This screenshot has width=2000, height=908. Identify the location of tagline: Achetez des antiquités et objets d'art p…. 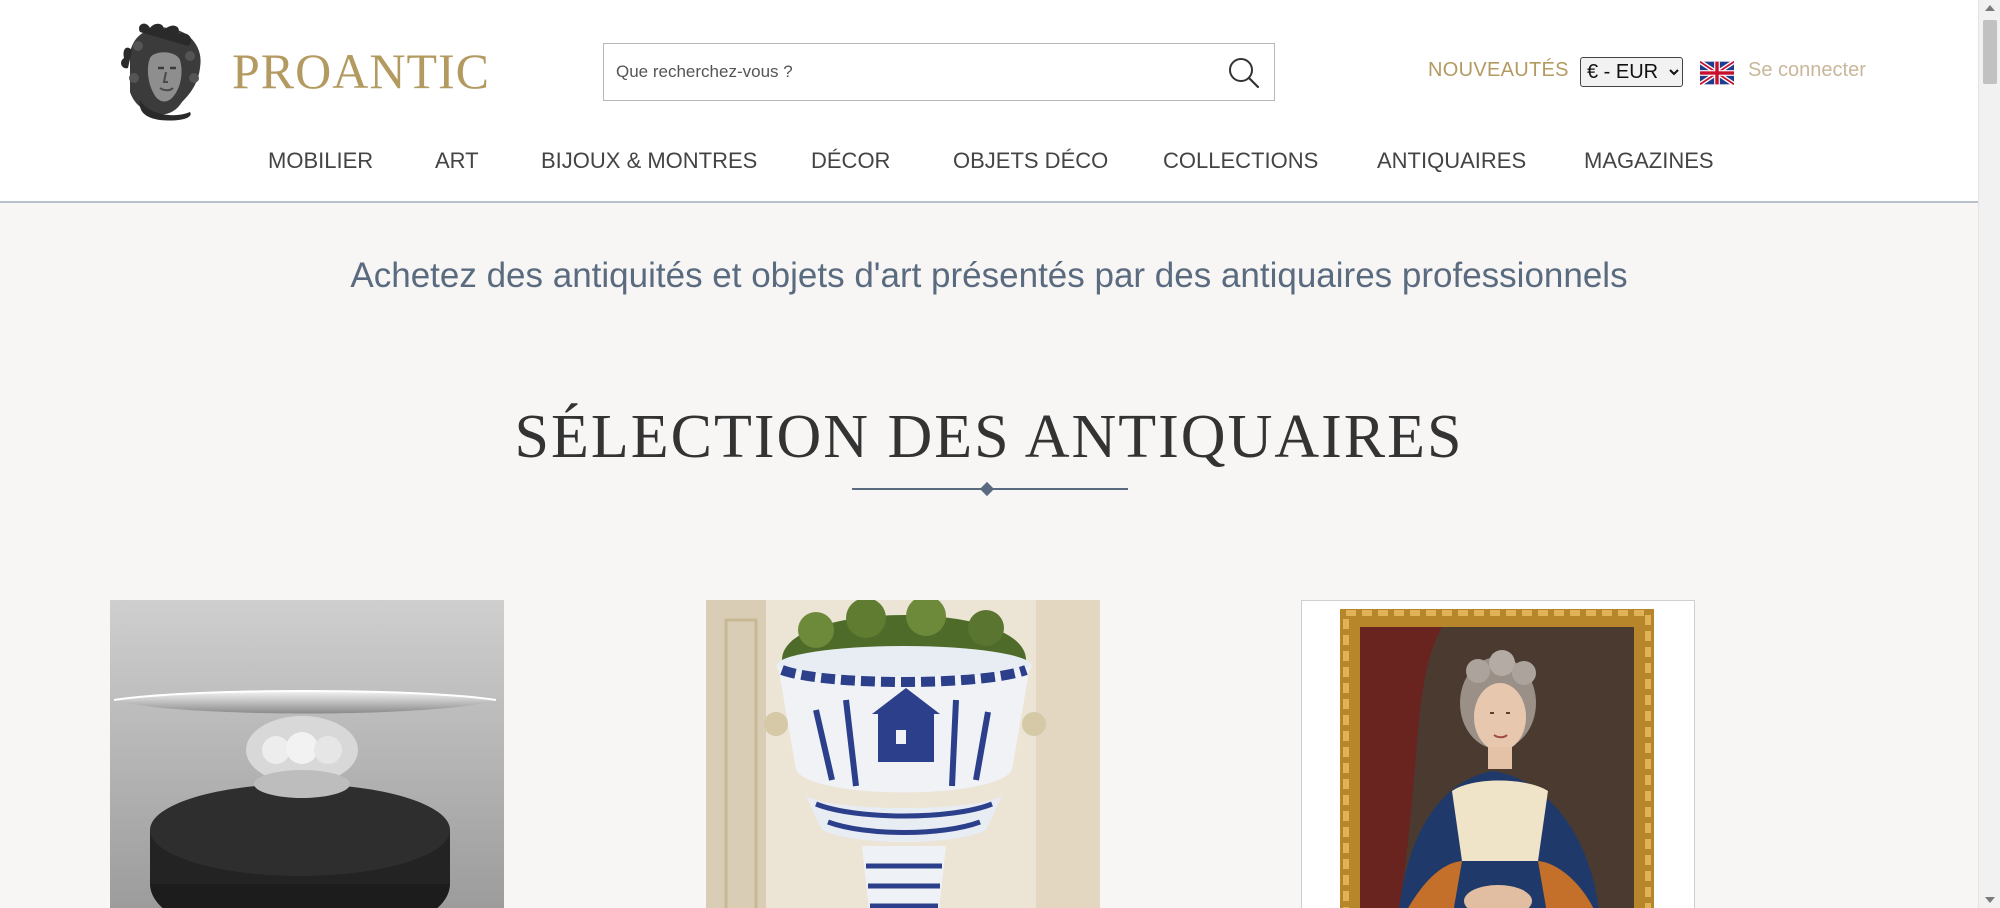
(989, 275).